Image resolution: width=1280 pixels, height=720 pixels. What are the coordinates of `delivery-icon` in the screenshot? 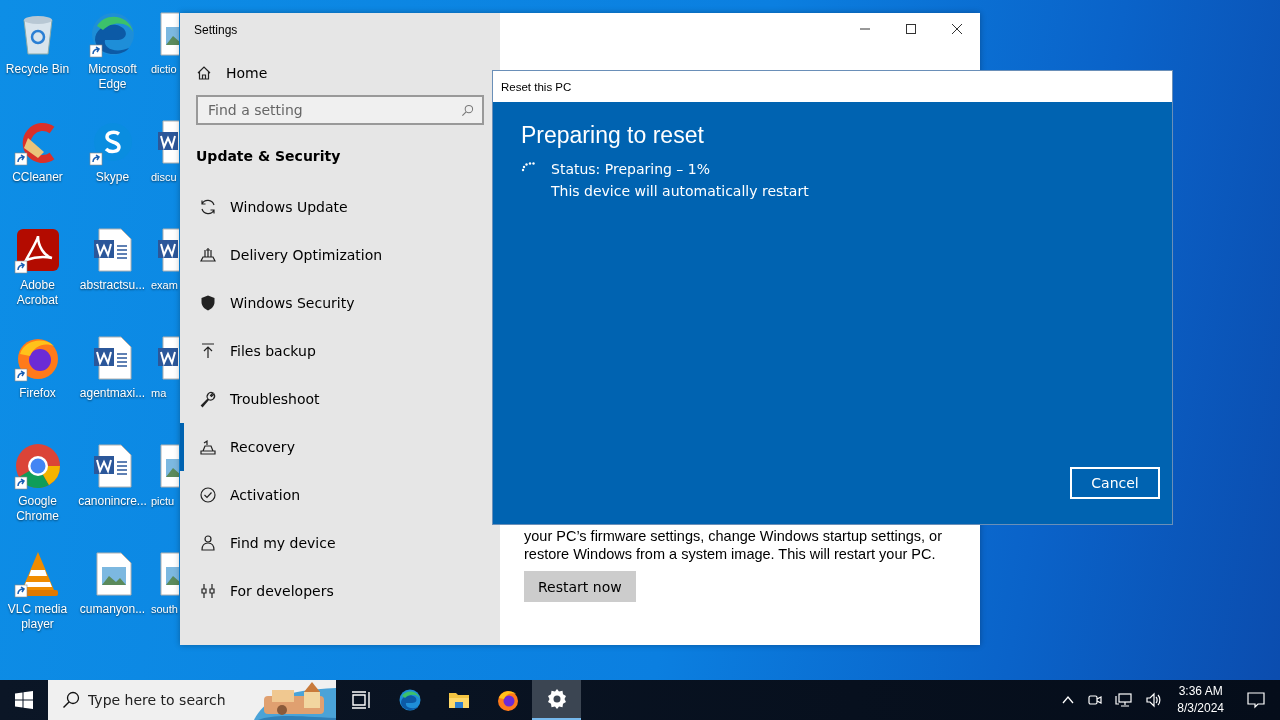 It's located at (208, 255).